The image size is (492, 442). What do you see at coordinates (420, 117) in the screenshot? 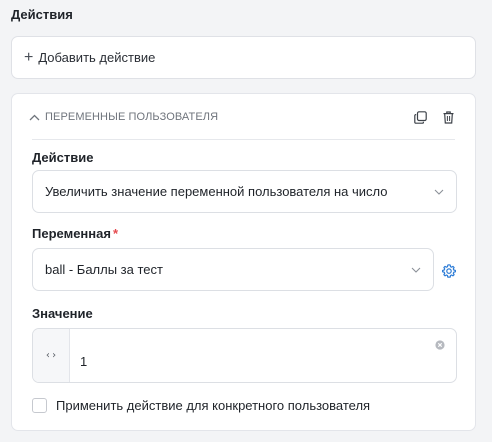
I see `copy-icon` at bounding box center [420, 117].